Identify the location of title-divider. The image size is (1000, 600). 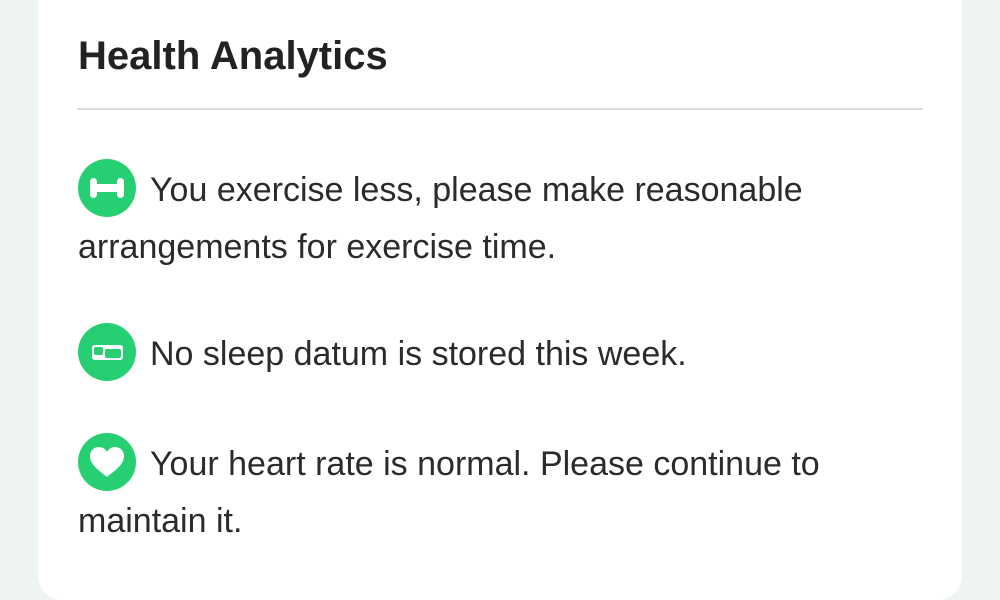
(500, 109).